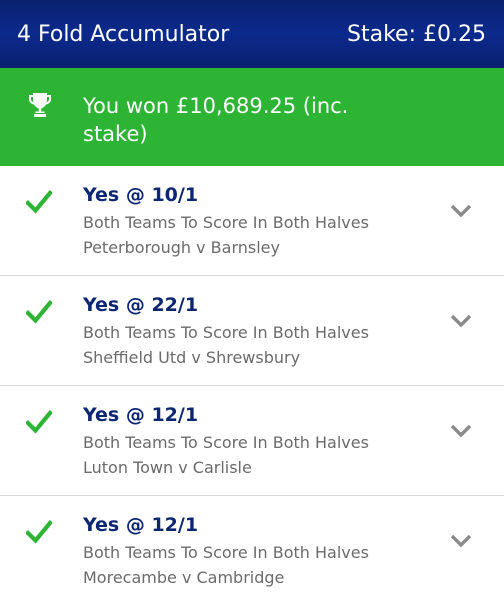  I want to click on win-amount-text: You won £10,689.25 (inc. stake), so click(216, 120).